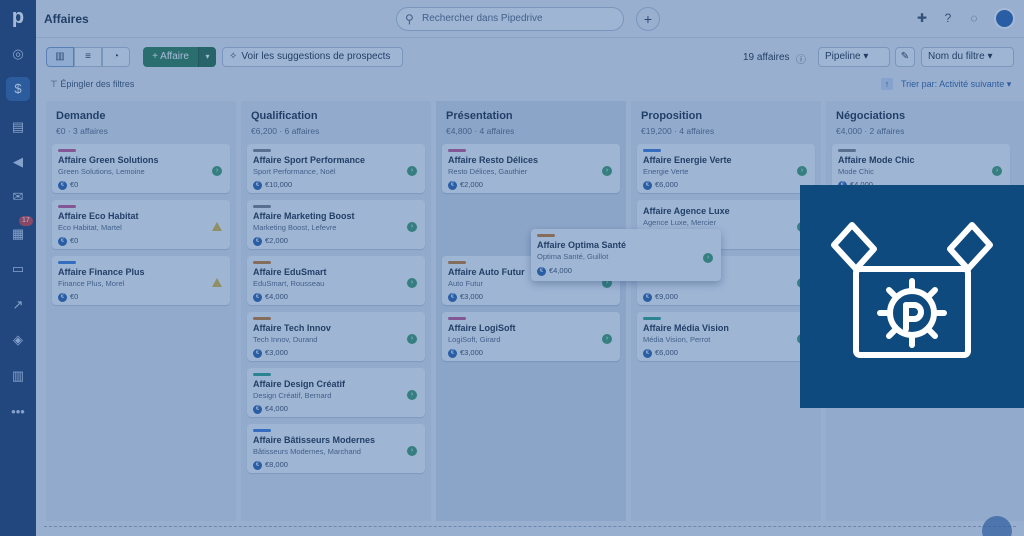 This screenshot has height=536, width=1024. I want to click on more-icon: •••, so click(18, 412).